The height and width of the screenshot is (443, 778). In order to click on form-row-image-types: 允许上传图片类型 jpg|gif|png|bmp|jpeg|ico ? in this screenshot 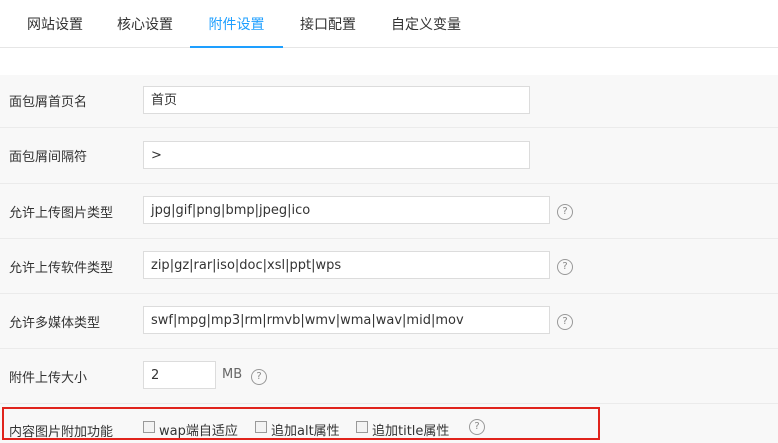, I will do `click(389, 211)`.